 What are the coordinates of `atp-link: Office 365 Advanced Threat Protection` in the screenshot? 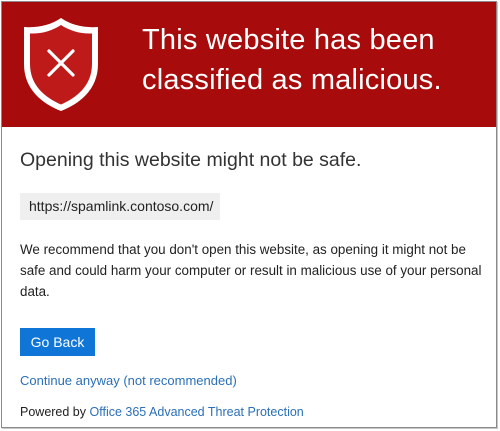 It's located at (197, 412).